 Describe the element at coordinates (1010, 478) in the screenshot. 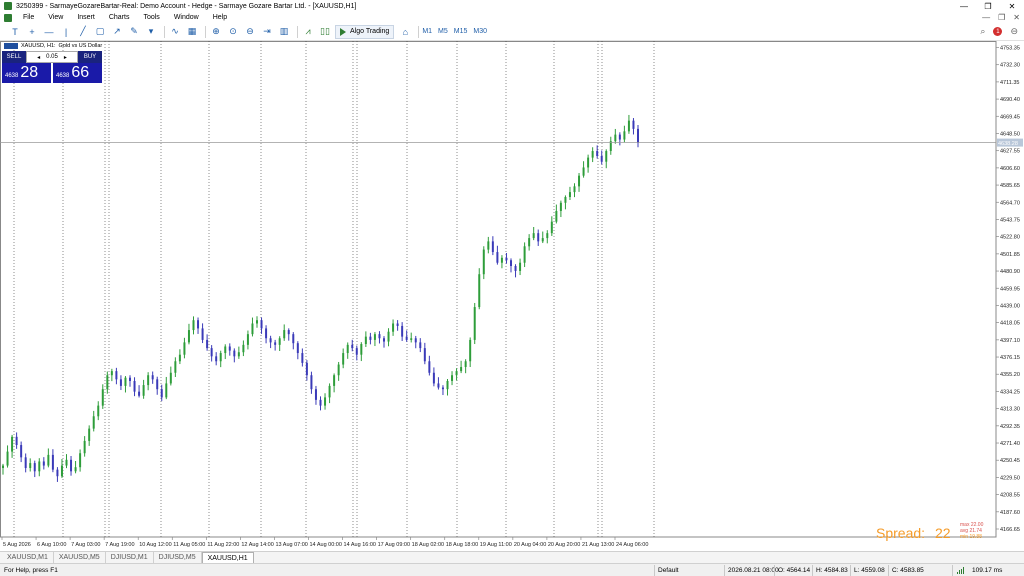

I see `y-tick-label: 4229.50` at that location.